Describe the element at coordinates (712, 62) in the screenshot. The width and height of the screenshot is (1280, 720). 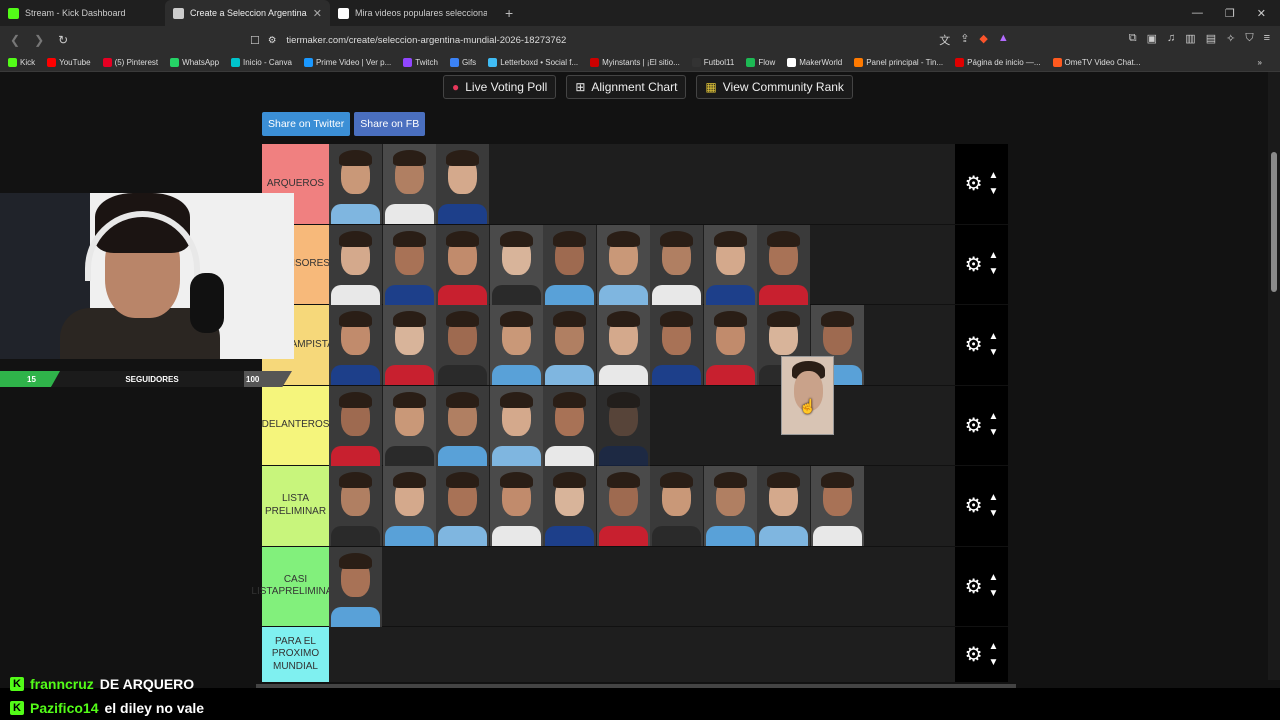
I see `bookmark-item: Futbol11` at that location.